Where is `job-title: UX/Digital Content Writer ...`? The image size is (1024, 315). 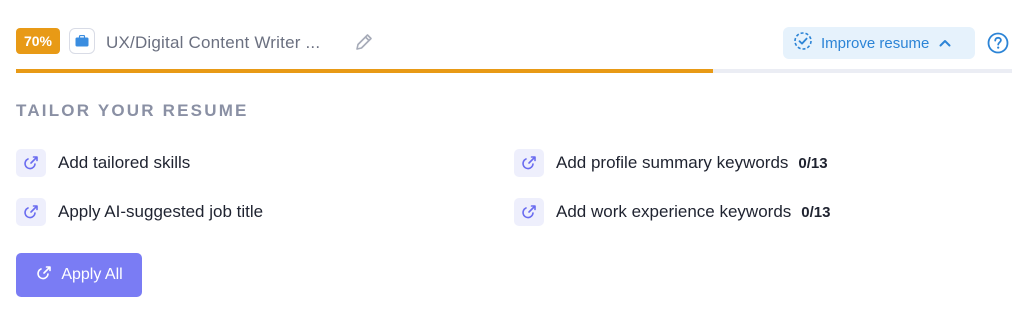
job-title: UX/Digital Content Writer ... is located at coordinates (213, 43).